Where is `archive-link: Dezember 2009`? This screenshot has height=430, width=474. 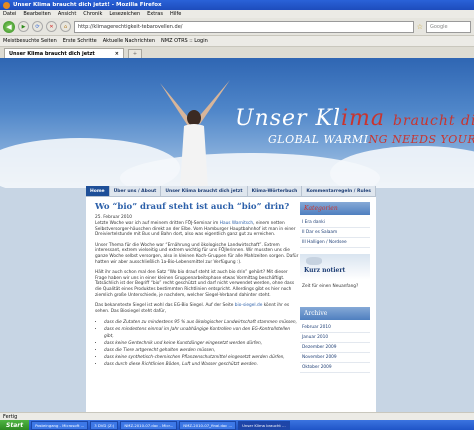
archive-link: Dezember 2009 is located at coordinates (335, 348).